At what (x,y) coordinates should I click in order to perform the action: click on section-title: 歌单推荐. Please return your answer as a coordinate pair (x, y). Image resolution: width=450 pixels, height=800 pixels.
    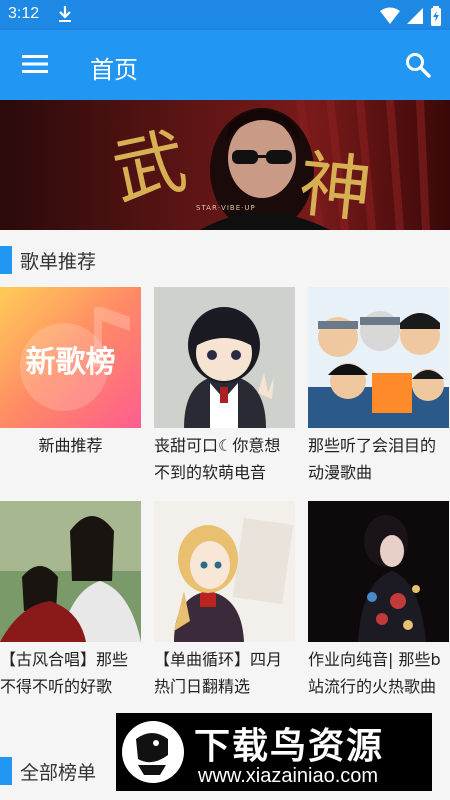
    Looking at the image, I should click on (58, 261).